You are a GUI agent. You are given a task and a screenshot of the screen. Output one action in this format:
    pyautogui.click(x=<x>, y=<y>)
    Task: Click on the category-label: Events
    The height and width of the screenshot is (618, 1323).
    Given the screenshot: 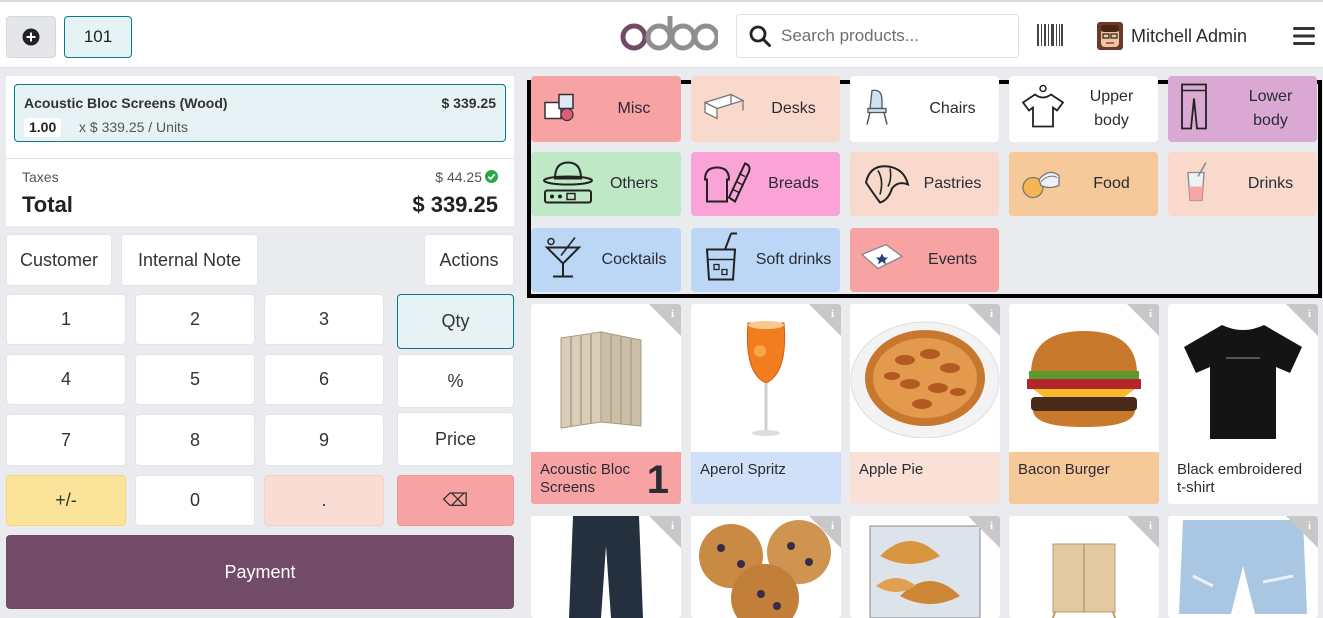 What is the action you would take?
    pyautogui.click(x=952, y=259)
    